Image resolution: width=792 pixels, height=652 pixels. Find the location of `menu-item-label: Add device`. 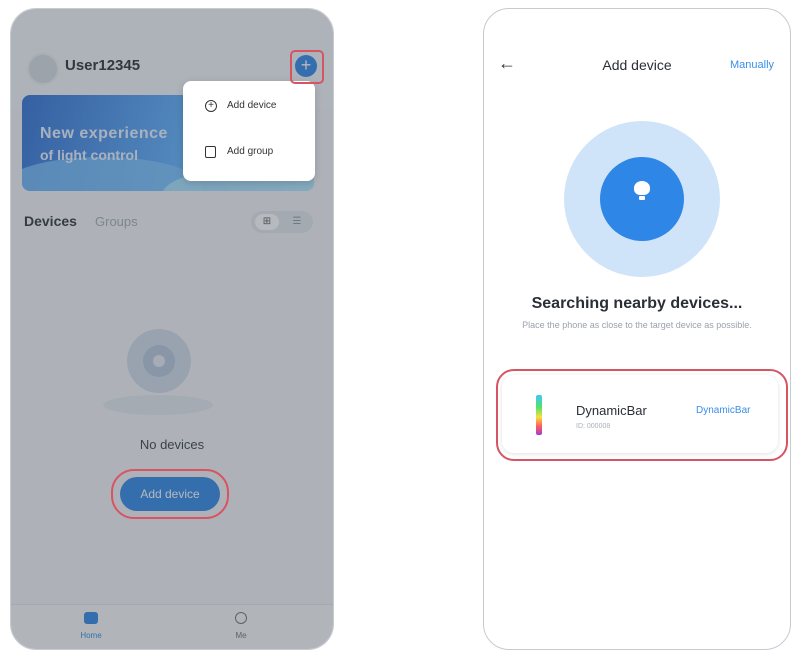

menu-item-label: Add device is located at coordinates (252, 105).